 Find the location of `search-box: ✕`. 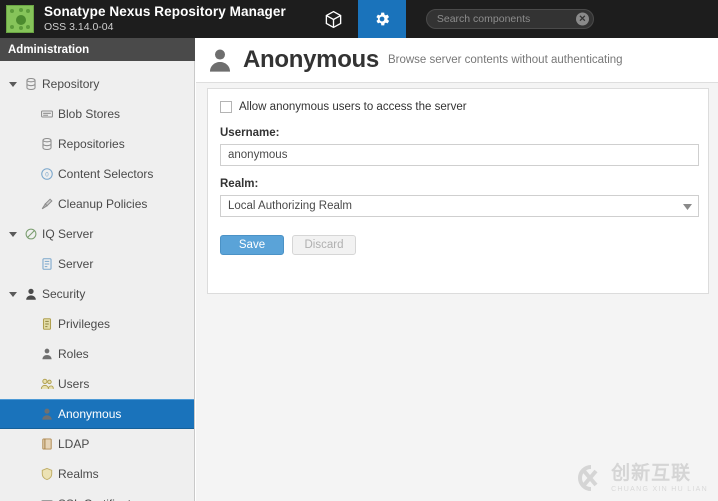

search-box: ✕ is located at coordinates (509, 19).